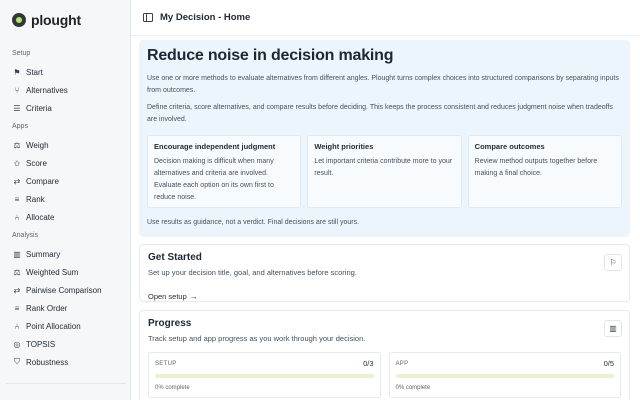  What do you see at coordinates (47, 90) in the screenshot?
I see `sidebar-item-label: Alternatives` at bounding box center [47, 90].